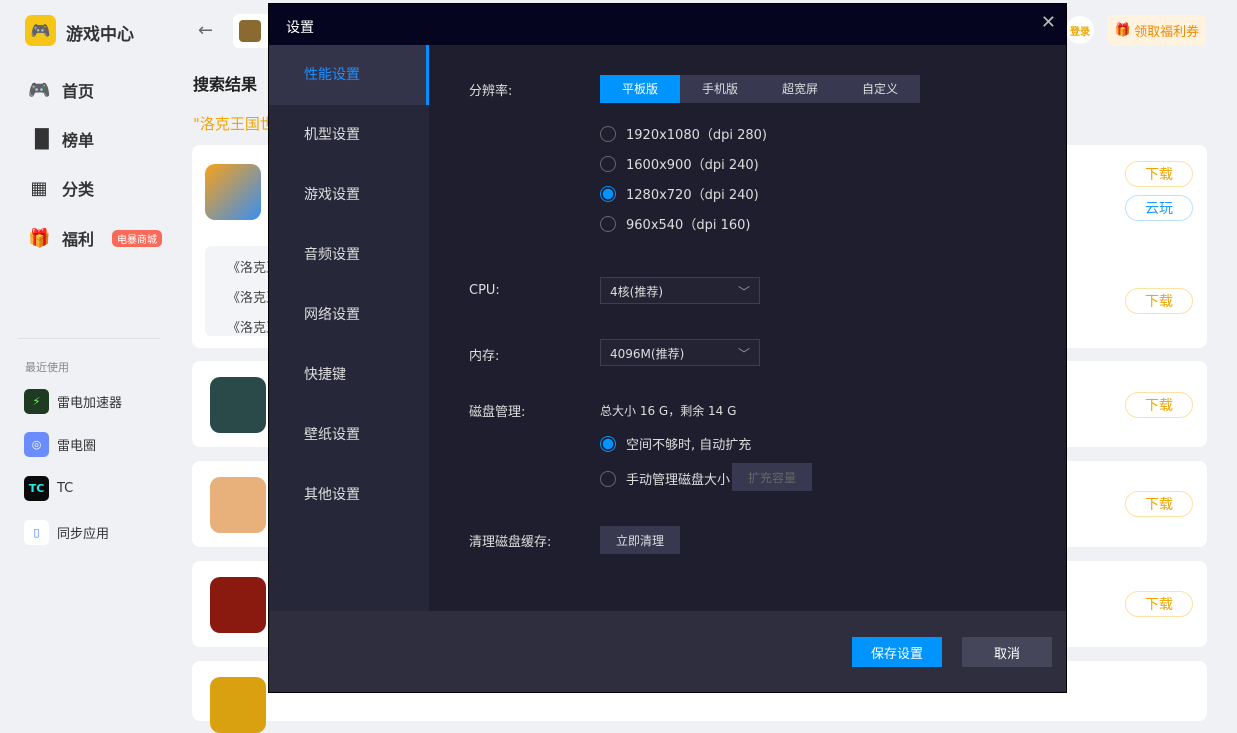 The width and height of the screenshot is (1237, 733). What do you see at coordinates (78, 239) in the screenshot?
I see `nav-label: 福利` at bounding box center [78, 239].